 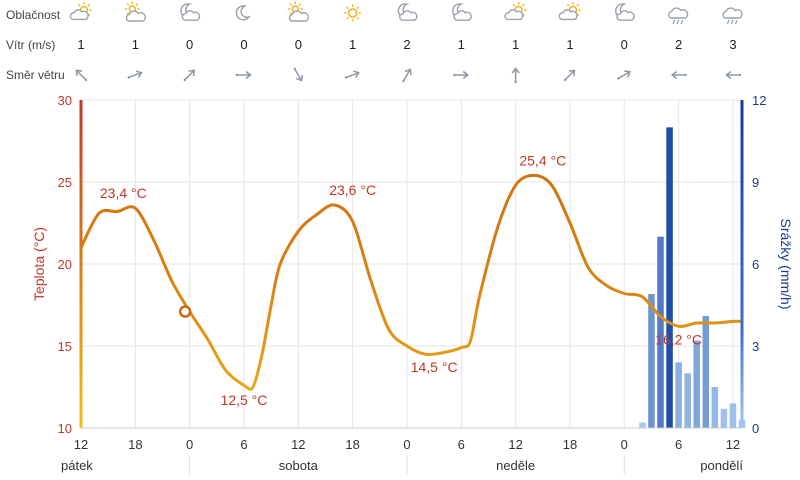 I want to click on x-tick-label-6: 0, so click(x=406, y=444).